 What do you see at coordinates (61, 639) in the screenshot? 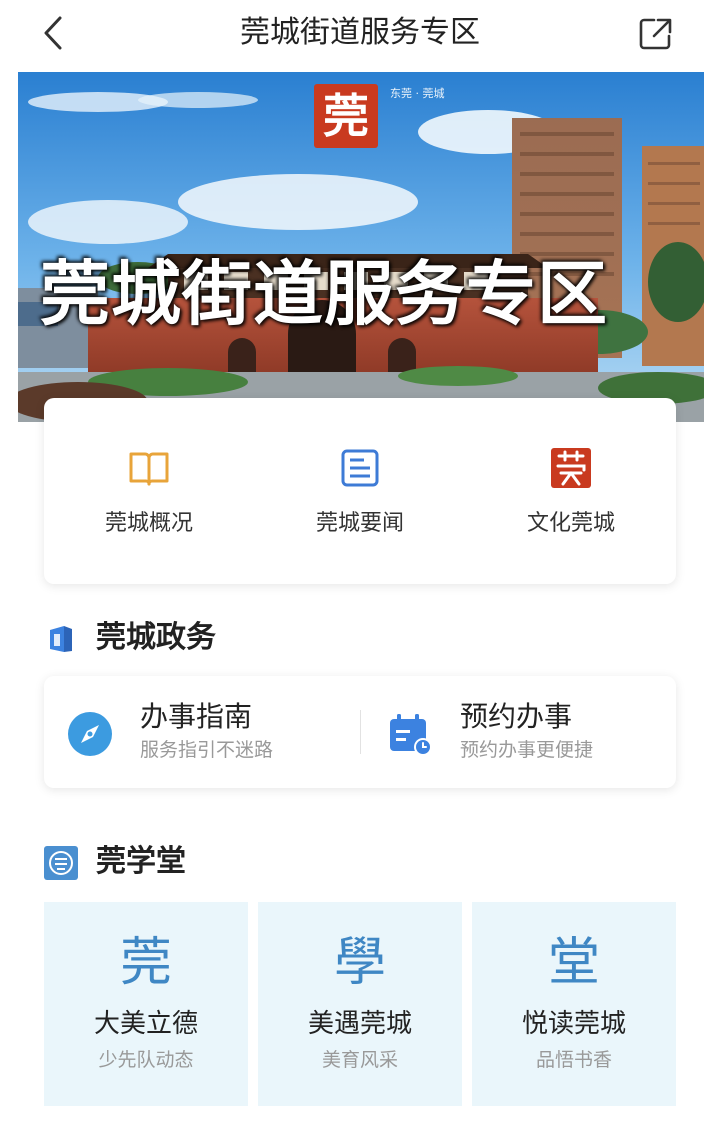
I see `government-icon` at bounding box center [61, 639].